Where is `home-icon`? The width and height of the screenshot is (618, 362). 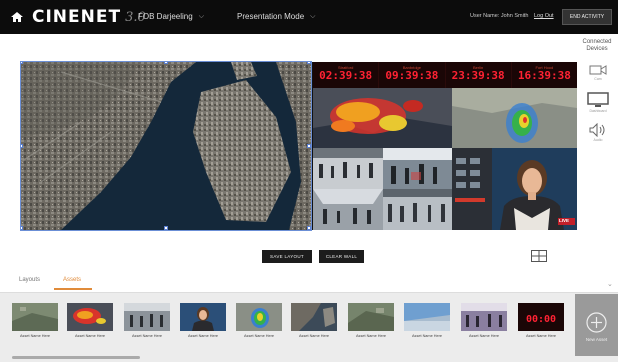 home-icon is located at coordinates (17, 17).